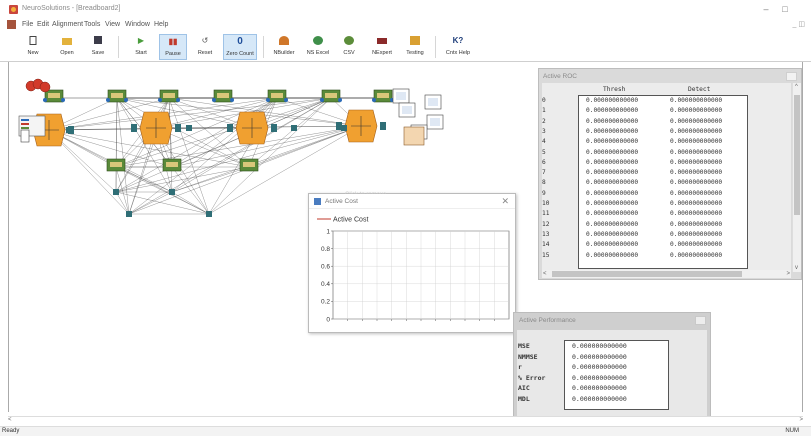 The width and height of the screenshot is (811, 436). Describe the element at coordinates (524, 346) in the screenshot. I see `performance-label: MSE` at that location.